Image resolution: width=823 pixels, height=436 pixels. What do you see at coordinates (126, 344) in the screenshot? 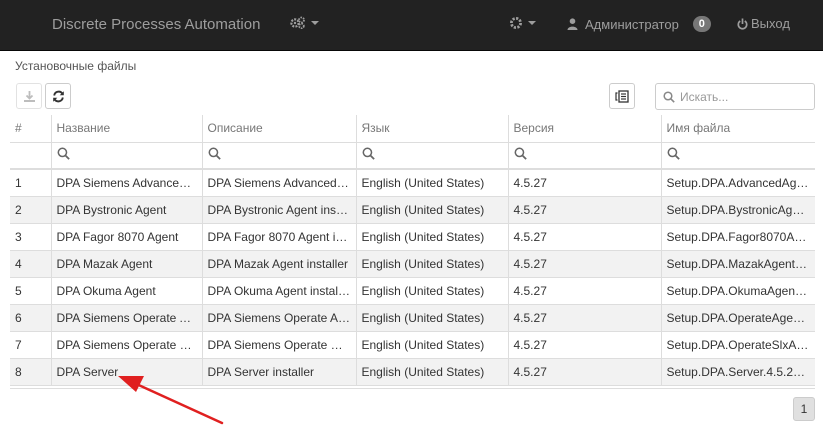
I see `cell-name: DPA Siemens Operate SLX Agent` at bounding box center [126, 344].